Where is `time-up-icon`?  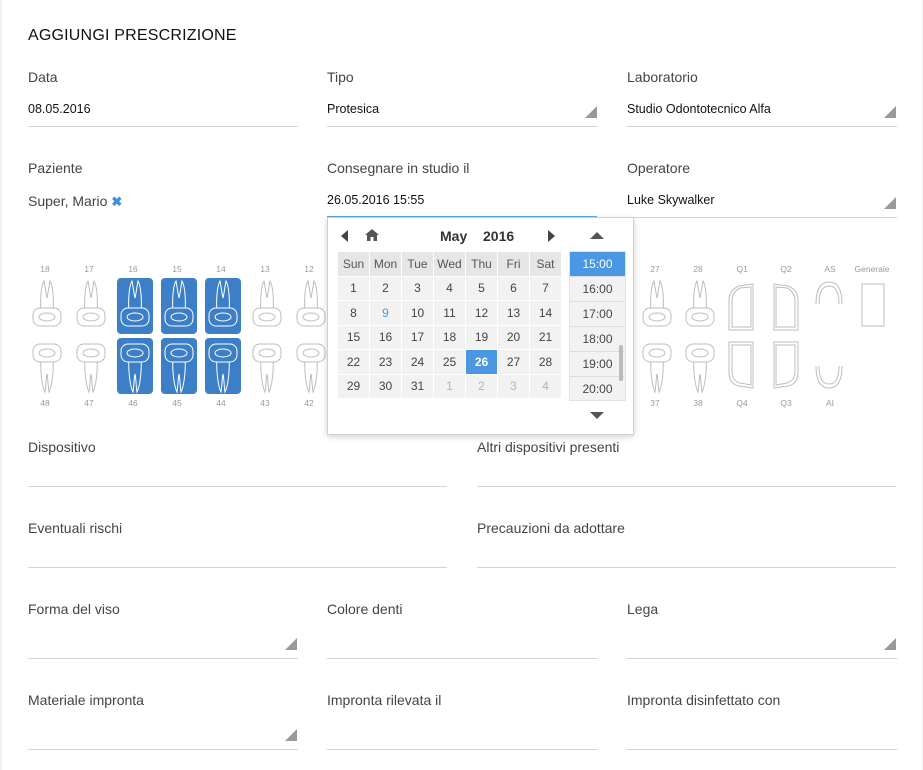
time-up-icon is located at coordinates (597, 235).